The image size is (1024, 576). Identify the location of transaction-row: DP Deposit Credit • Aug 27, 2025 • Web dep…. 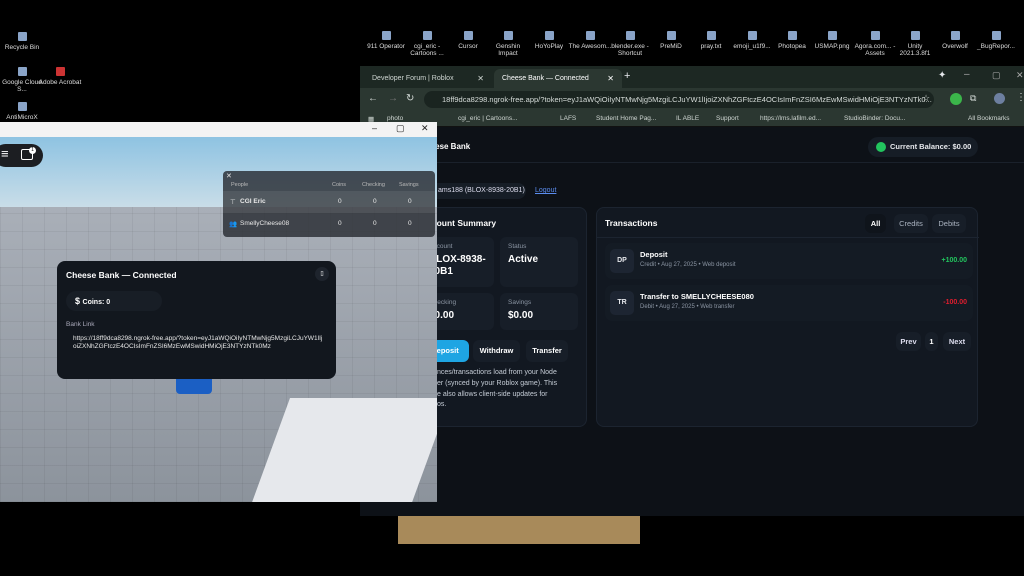
(789, 261).